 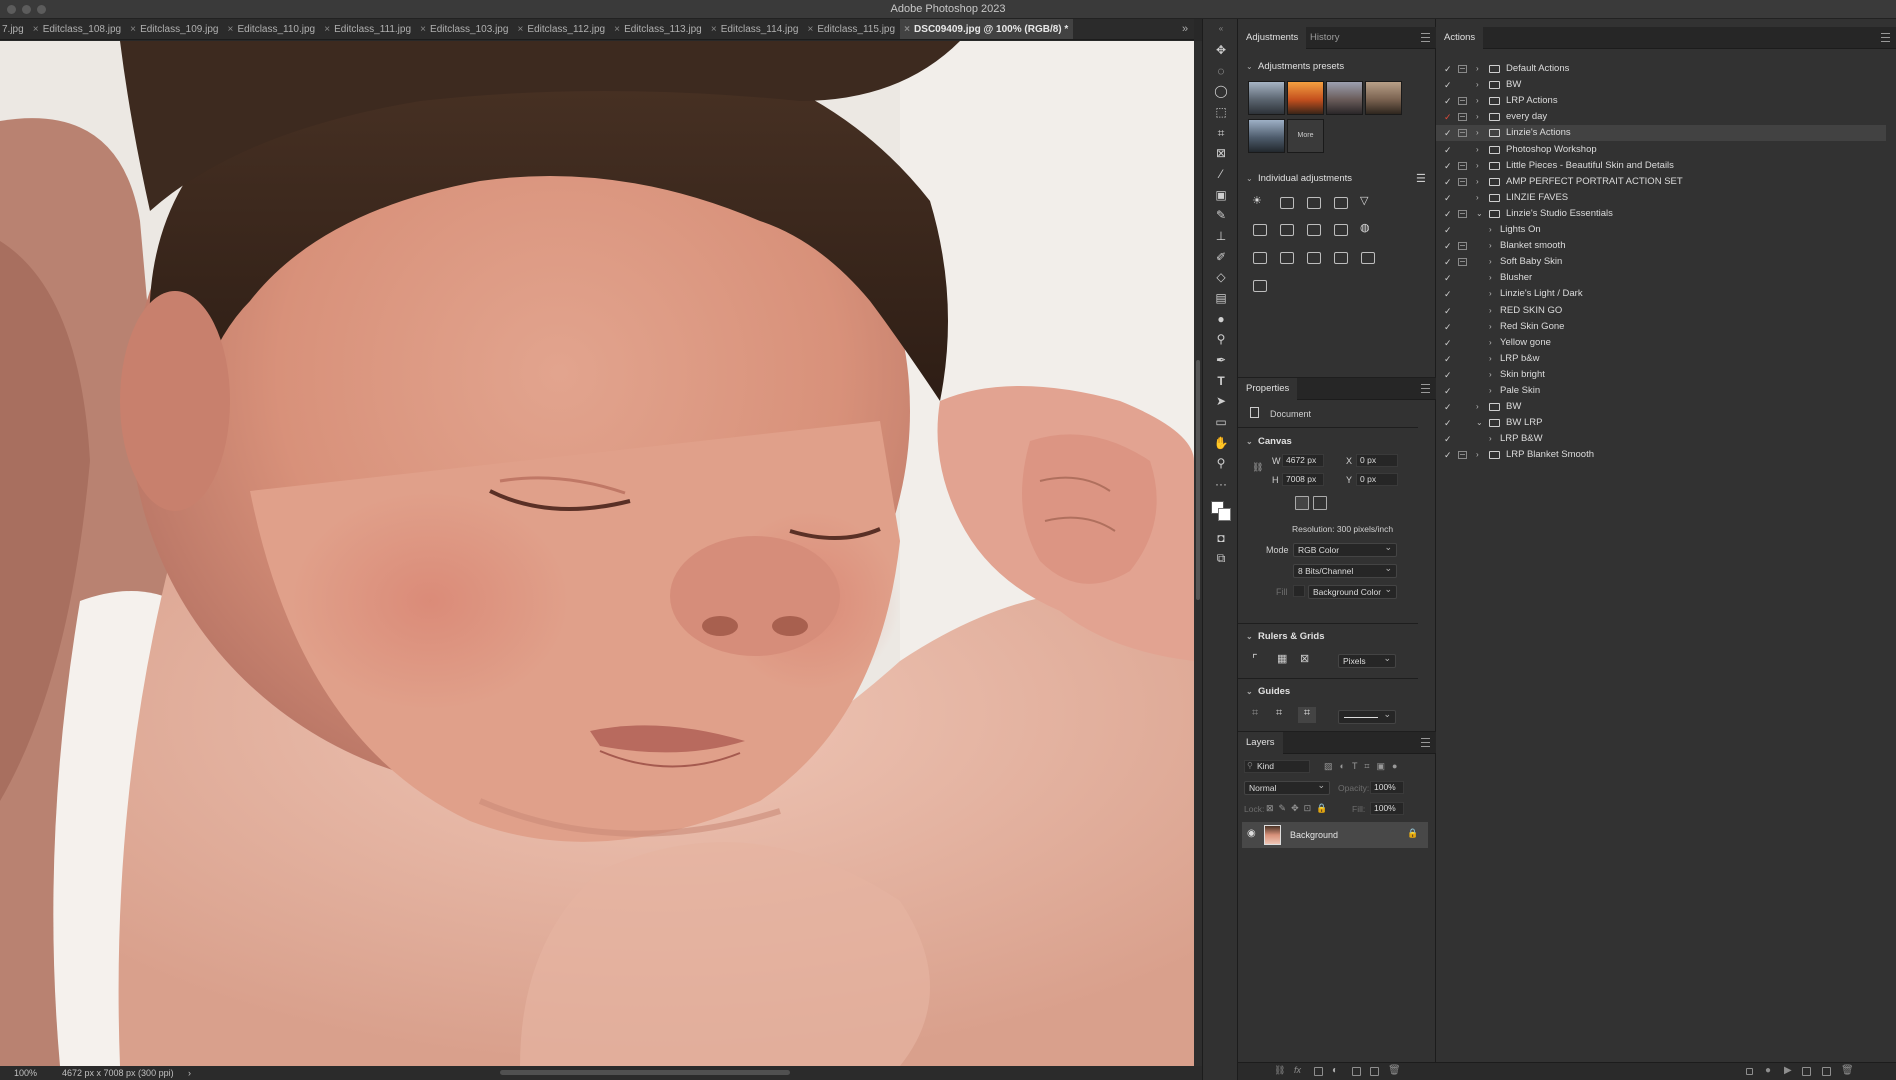 I want to click on units-select: Pixels, so click(x=1367, y=660).